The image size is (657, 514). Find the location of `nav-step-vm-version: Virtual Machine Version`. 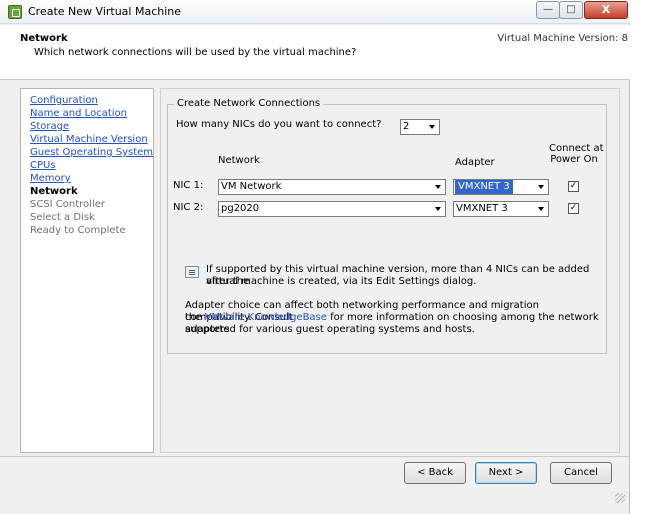

nav-step-vm-version: Virtual Machine Version is located at coordinates (89, 140).